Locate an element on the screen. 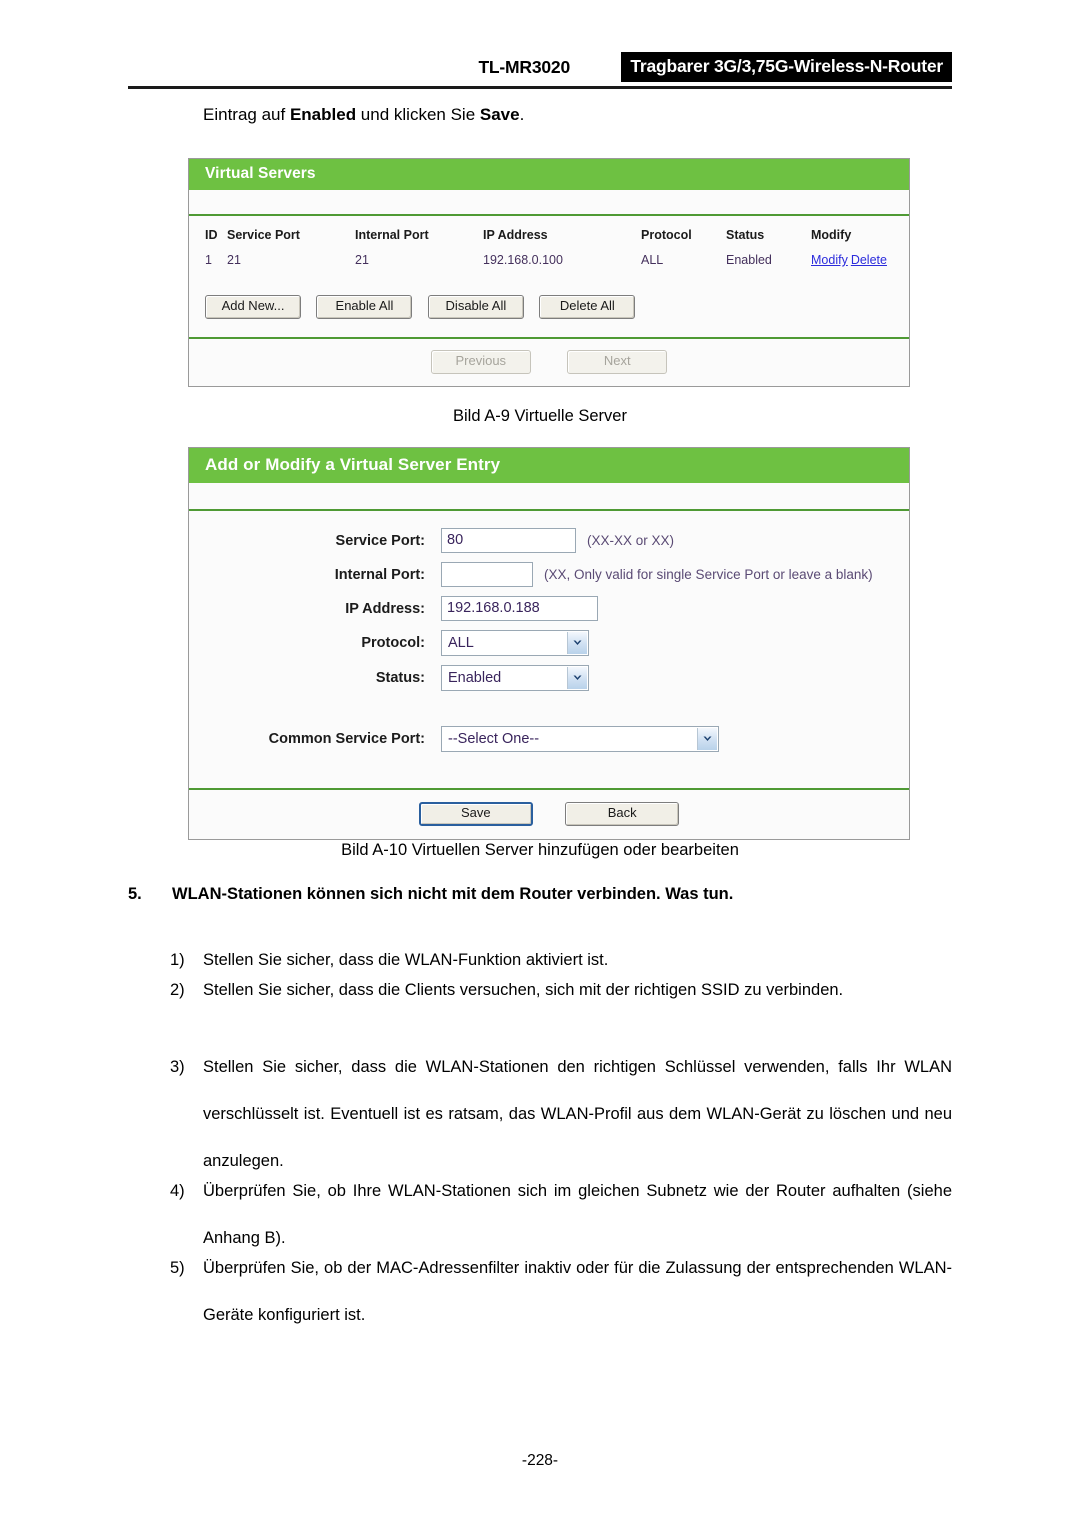 This screenshot has height=1527, width=1080. column-header-ip-address: IP Address is located at coordinates (515, 235).